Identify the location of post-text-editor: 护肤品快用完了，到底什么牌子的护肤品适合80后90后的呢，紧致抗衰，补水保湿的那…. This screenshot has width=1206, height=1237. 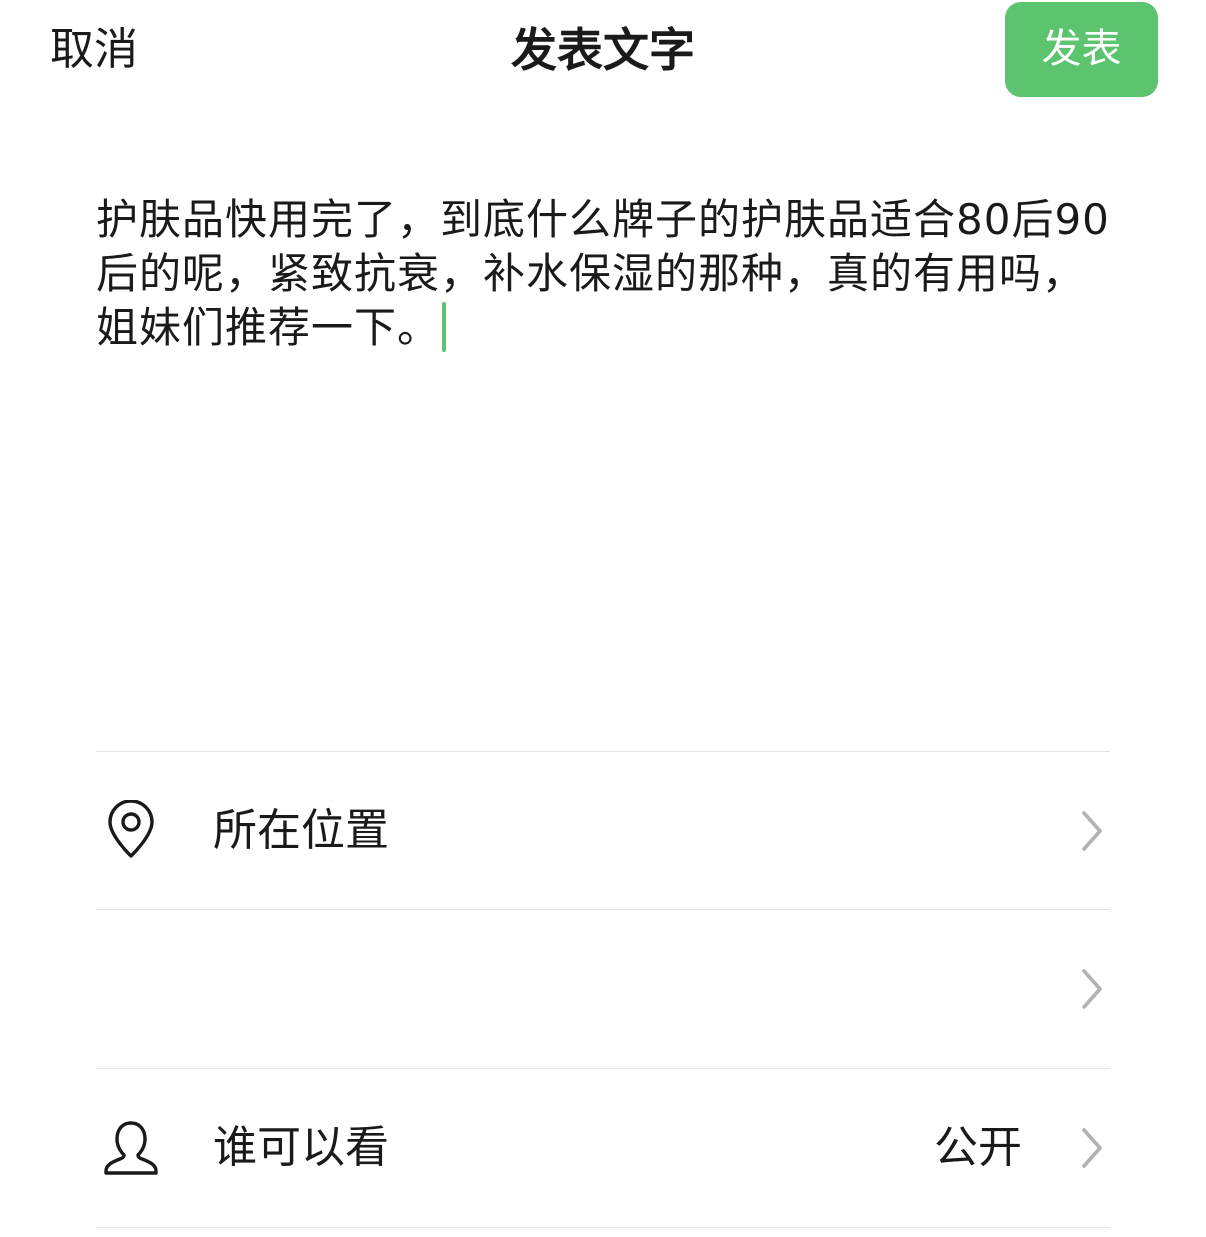
(604, 274).